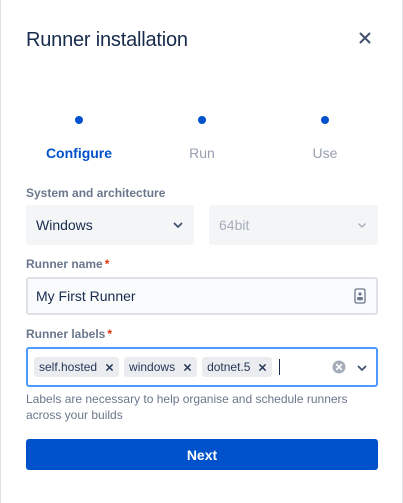 The image size is (403, 503). I want to click on runner-labels-multiselect: self.hosted windows dotnet.5, so click(202, 367).